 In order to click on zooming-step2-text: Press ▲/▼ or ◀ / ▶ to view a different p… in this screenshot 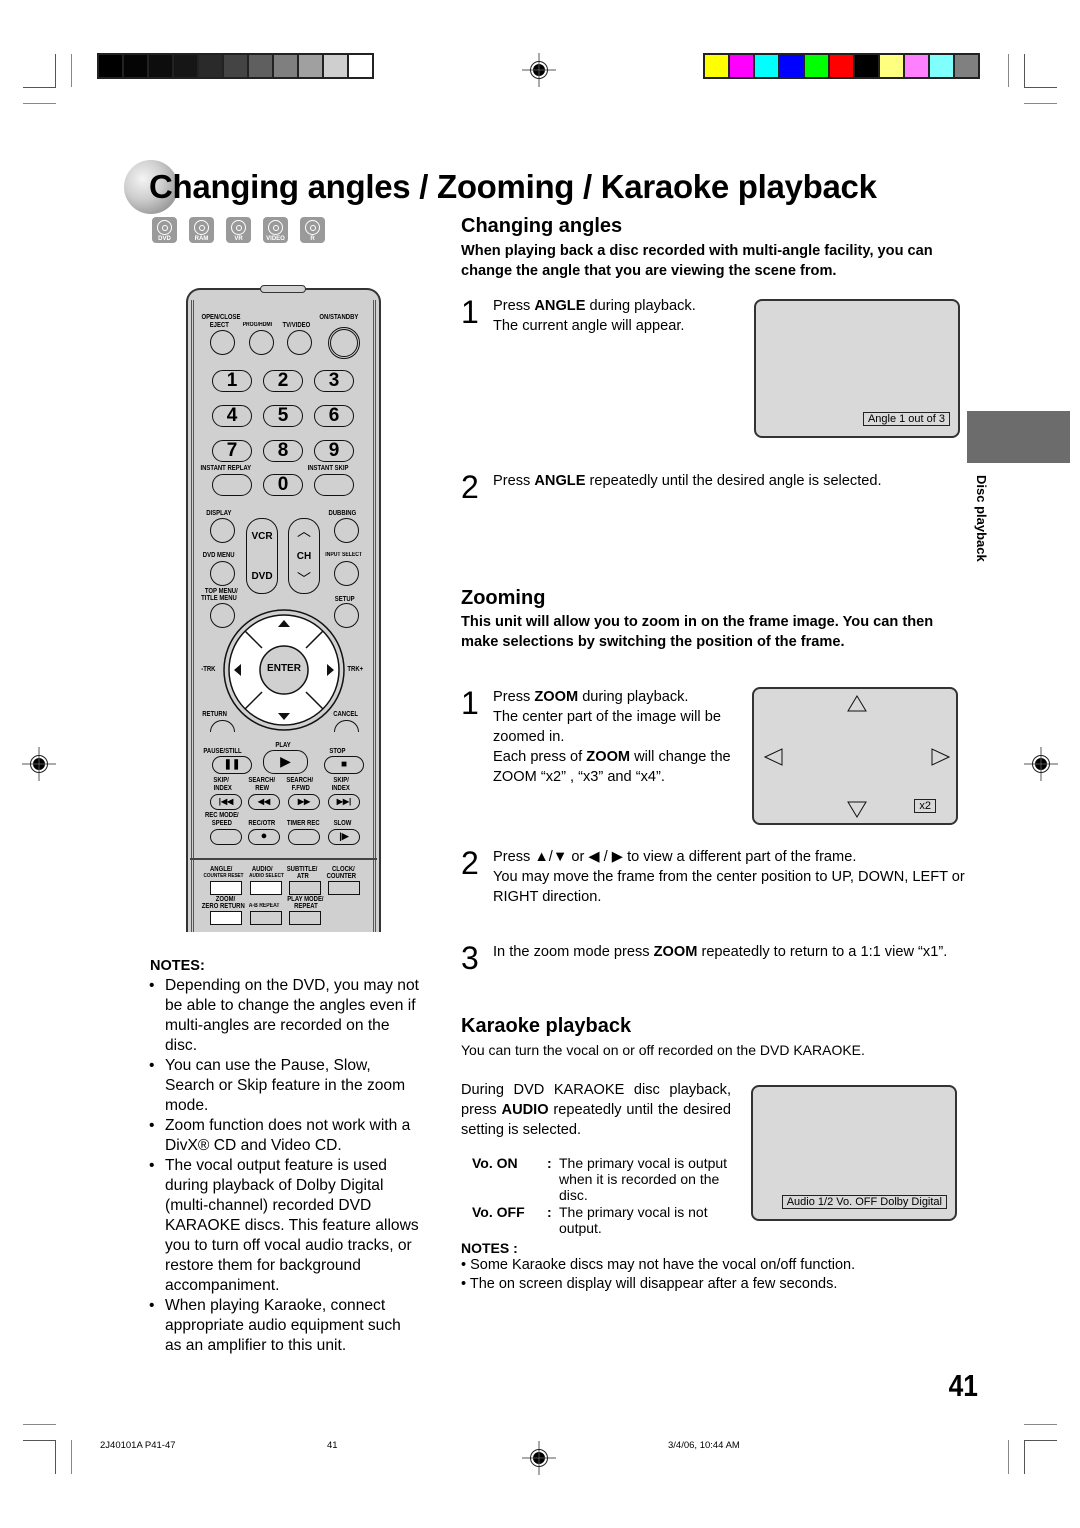, I will do `click(729, 877)`.